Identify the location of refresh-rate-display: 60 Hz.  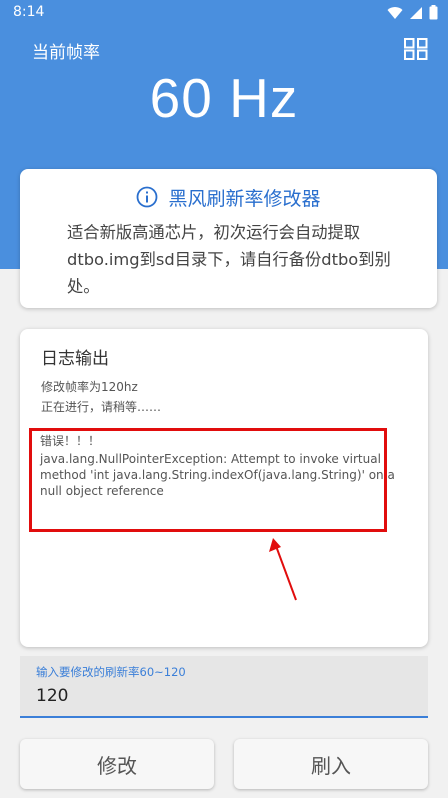
(224, 98).